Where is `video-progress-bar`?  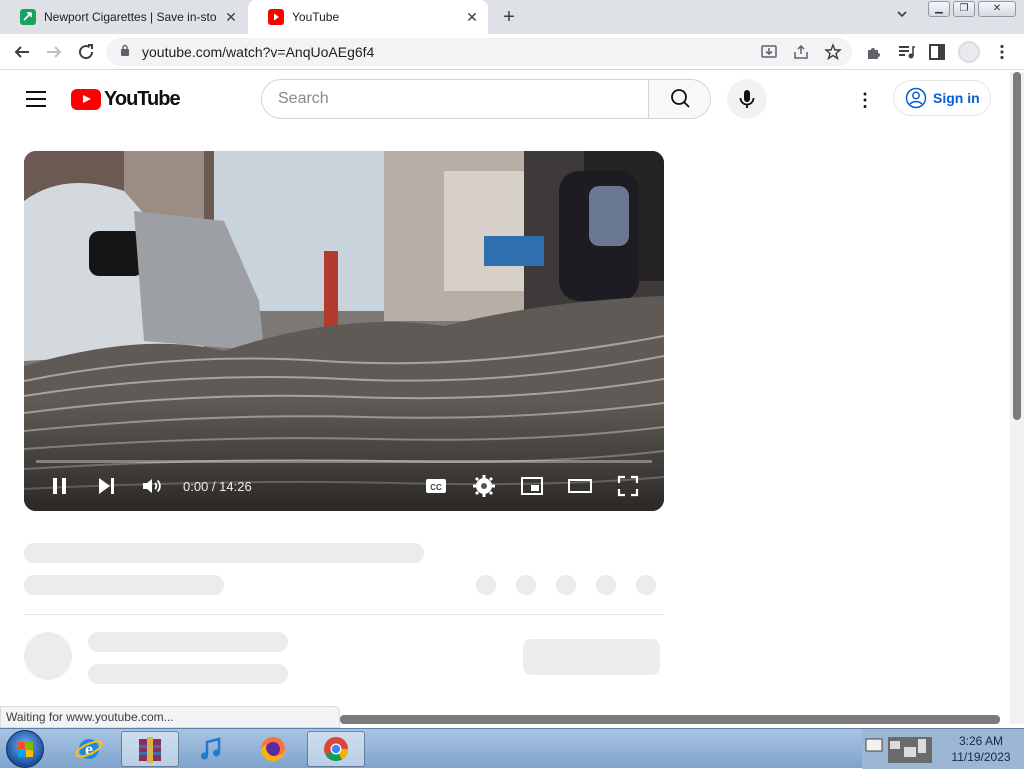
video-progress-bar is located at coordinates (344, 461).